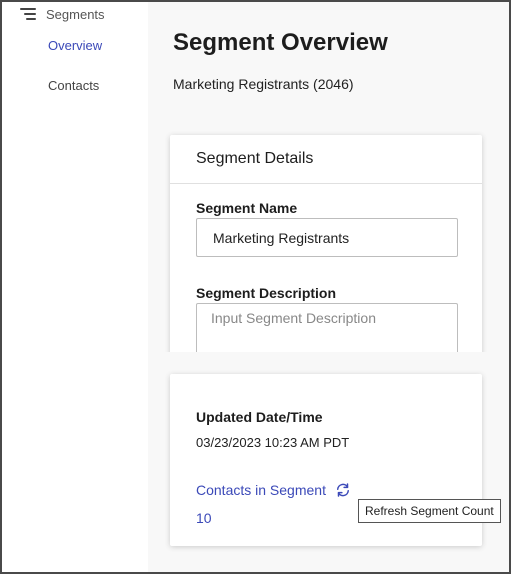 This screenshot has height=574, width=511. What do you see at coordinates (73, 85) in the screenshot?
I see `sidebar-item-contacts: Contacts` at bounding box center [73, 85].